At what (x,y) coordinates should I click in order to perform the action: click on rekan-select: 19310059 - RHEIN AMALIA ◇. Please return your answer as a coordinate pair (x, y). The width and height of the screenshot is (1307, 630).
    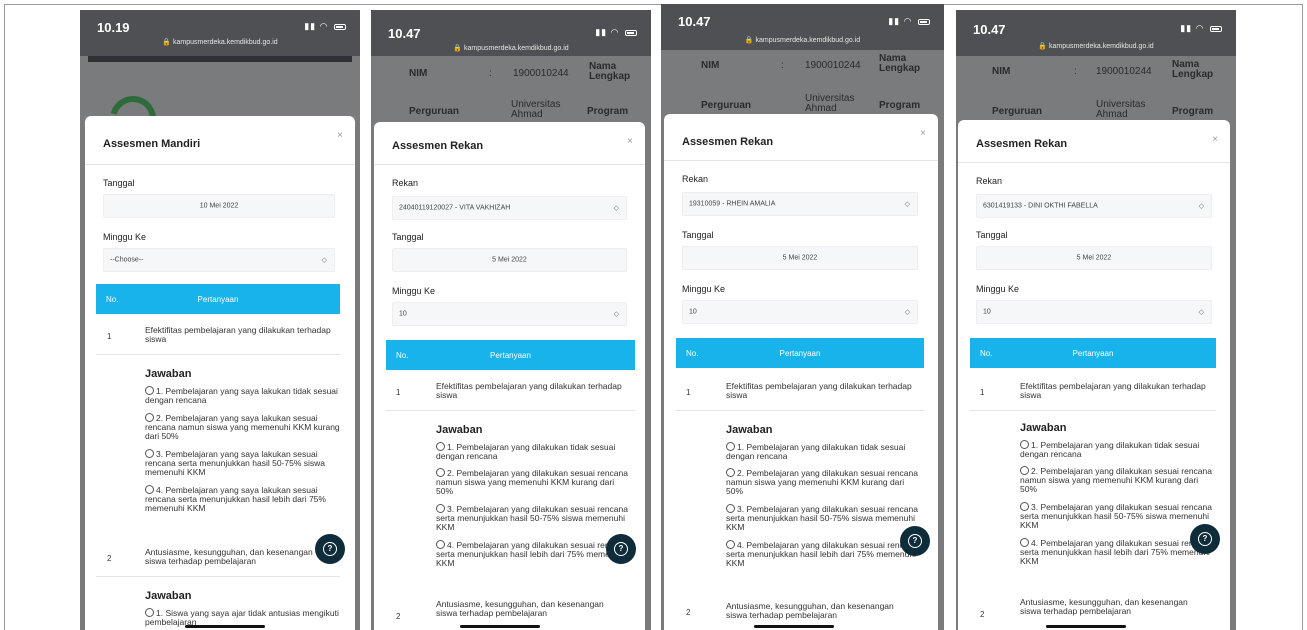
    Looking at the image, I should click on (800, 204).